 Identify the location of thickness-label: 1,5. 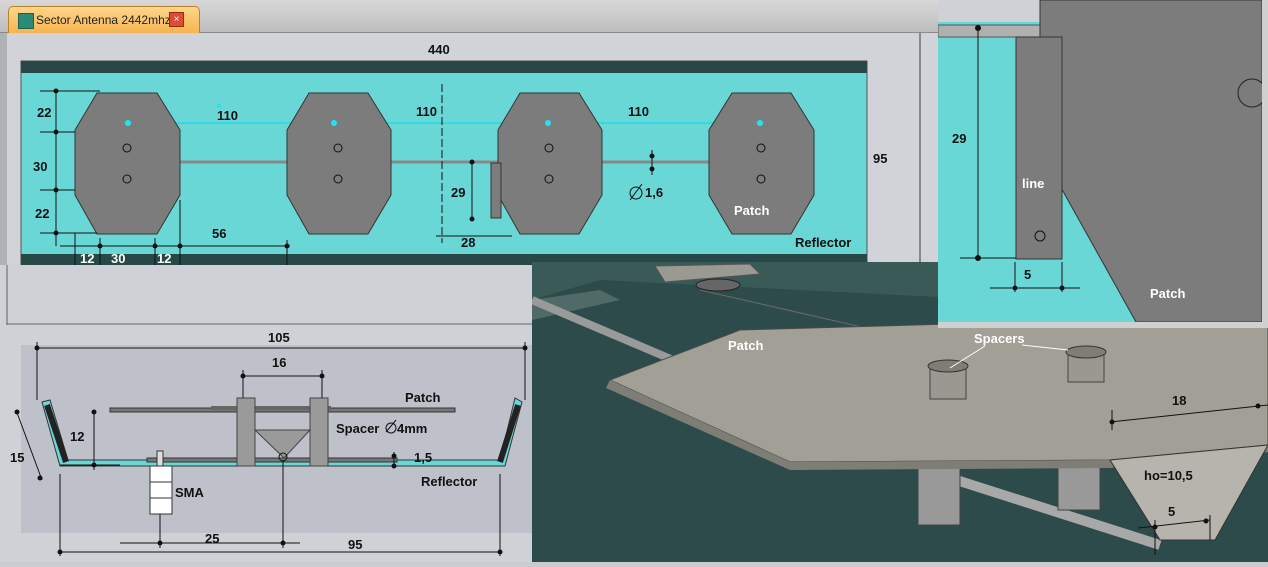
(423, 457).